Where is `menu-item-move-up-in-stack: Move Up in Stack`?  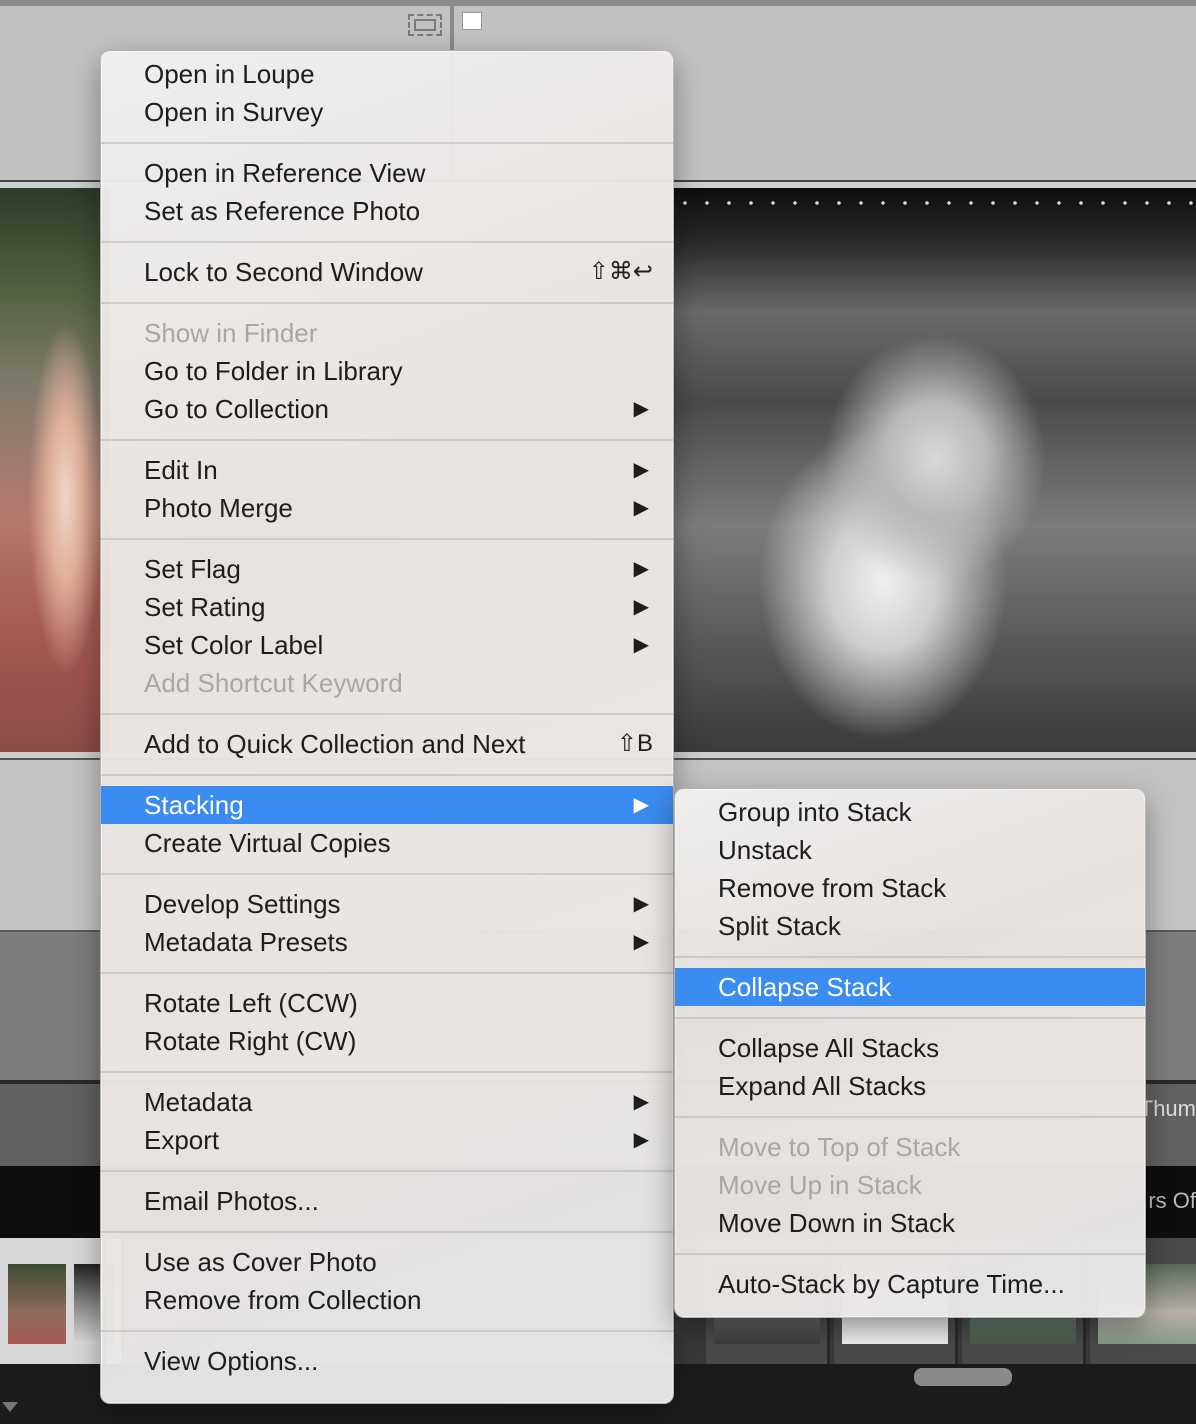
menu-item-move-up-in-stack: Move Up in Stack is located at coordinates (910, 1185).